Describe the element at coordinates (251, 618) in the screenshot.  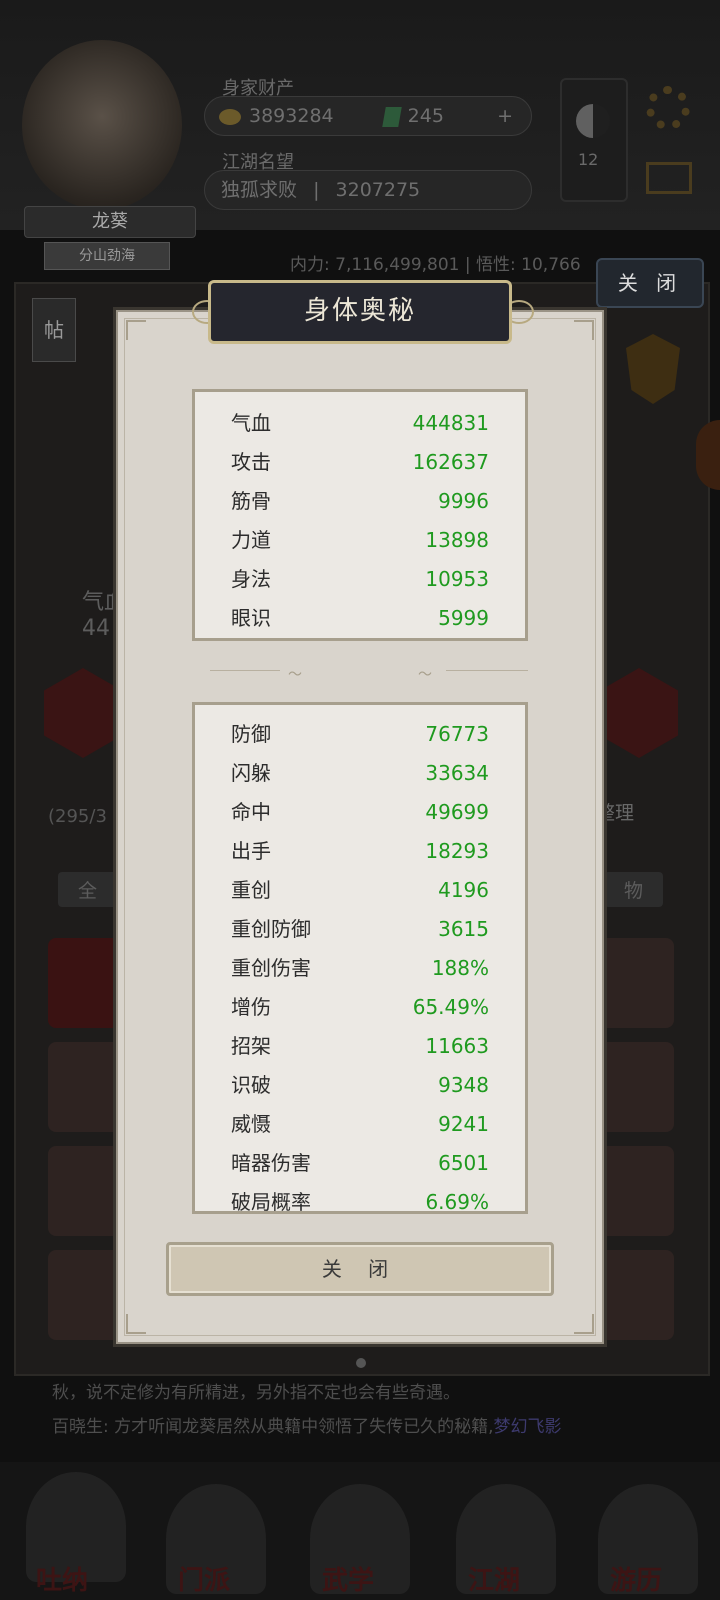
I see `stat-name: 眼识` at that location.